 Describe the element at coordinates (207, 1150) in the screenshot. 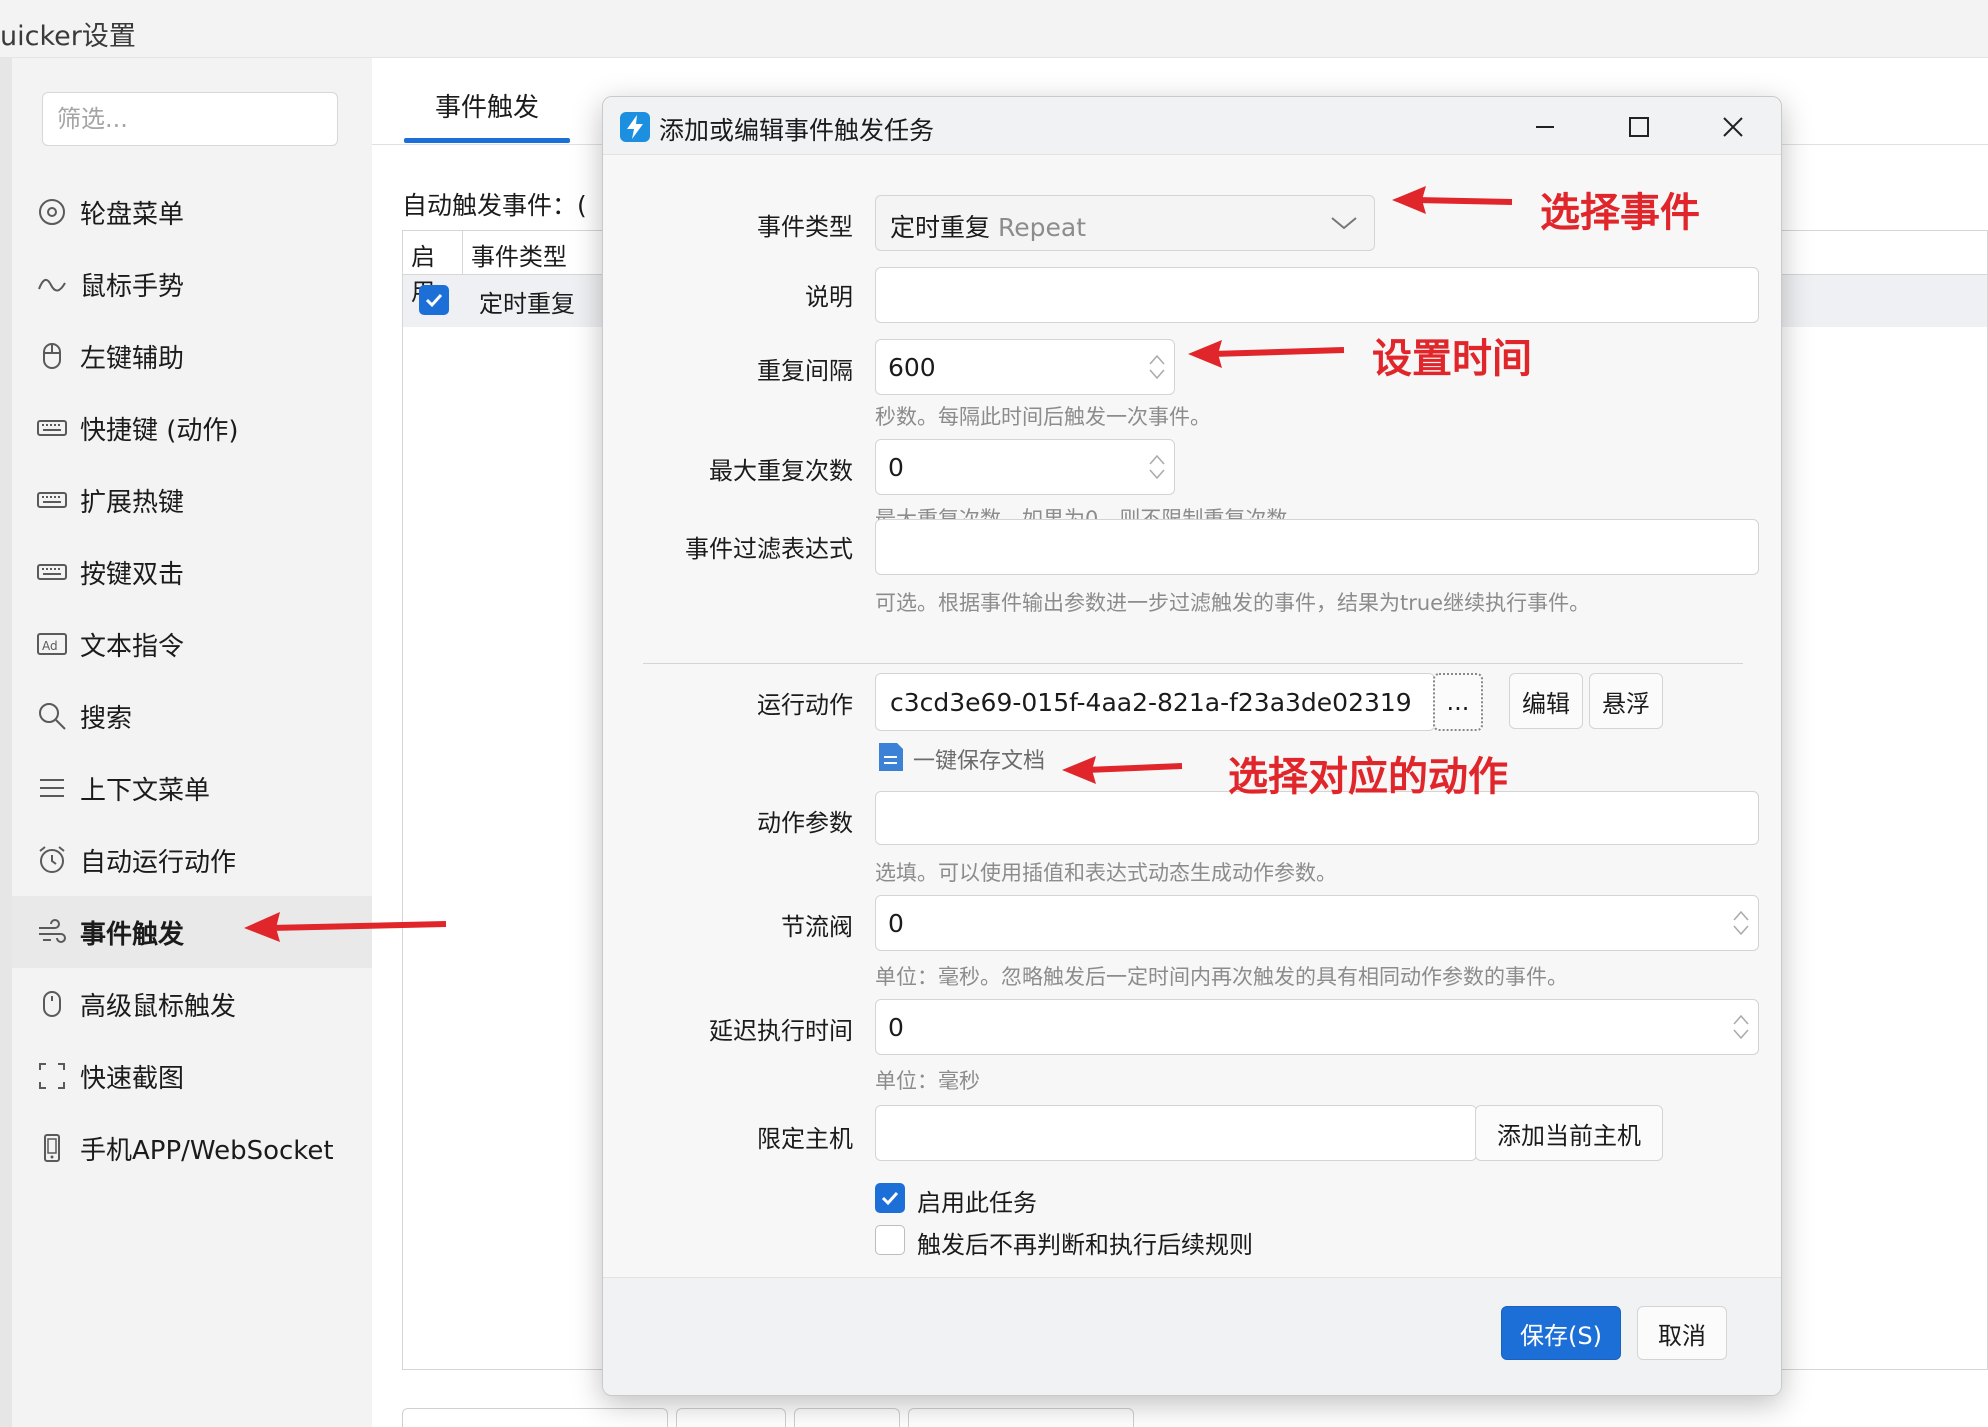

I see `sidebar-item-label: 手机APP/WebSocket` at that location.